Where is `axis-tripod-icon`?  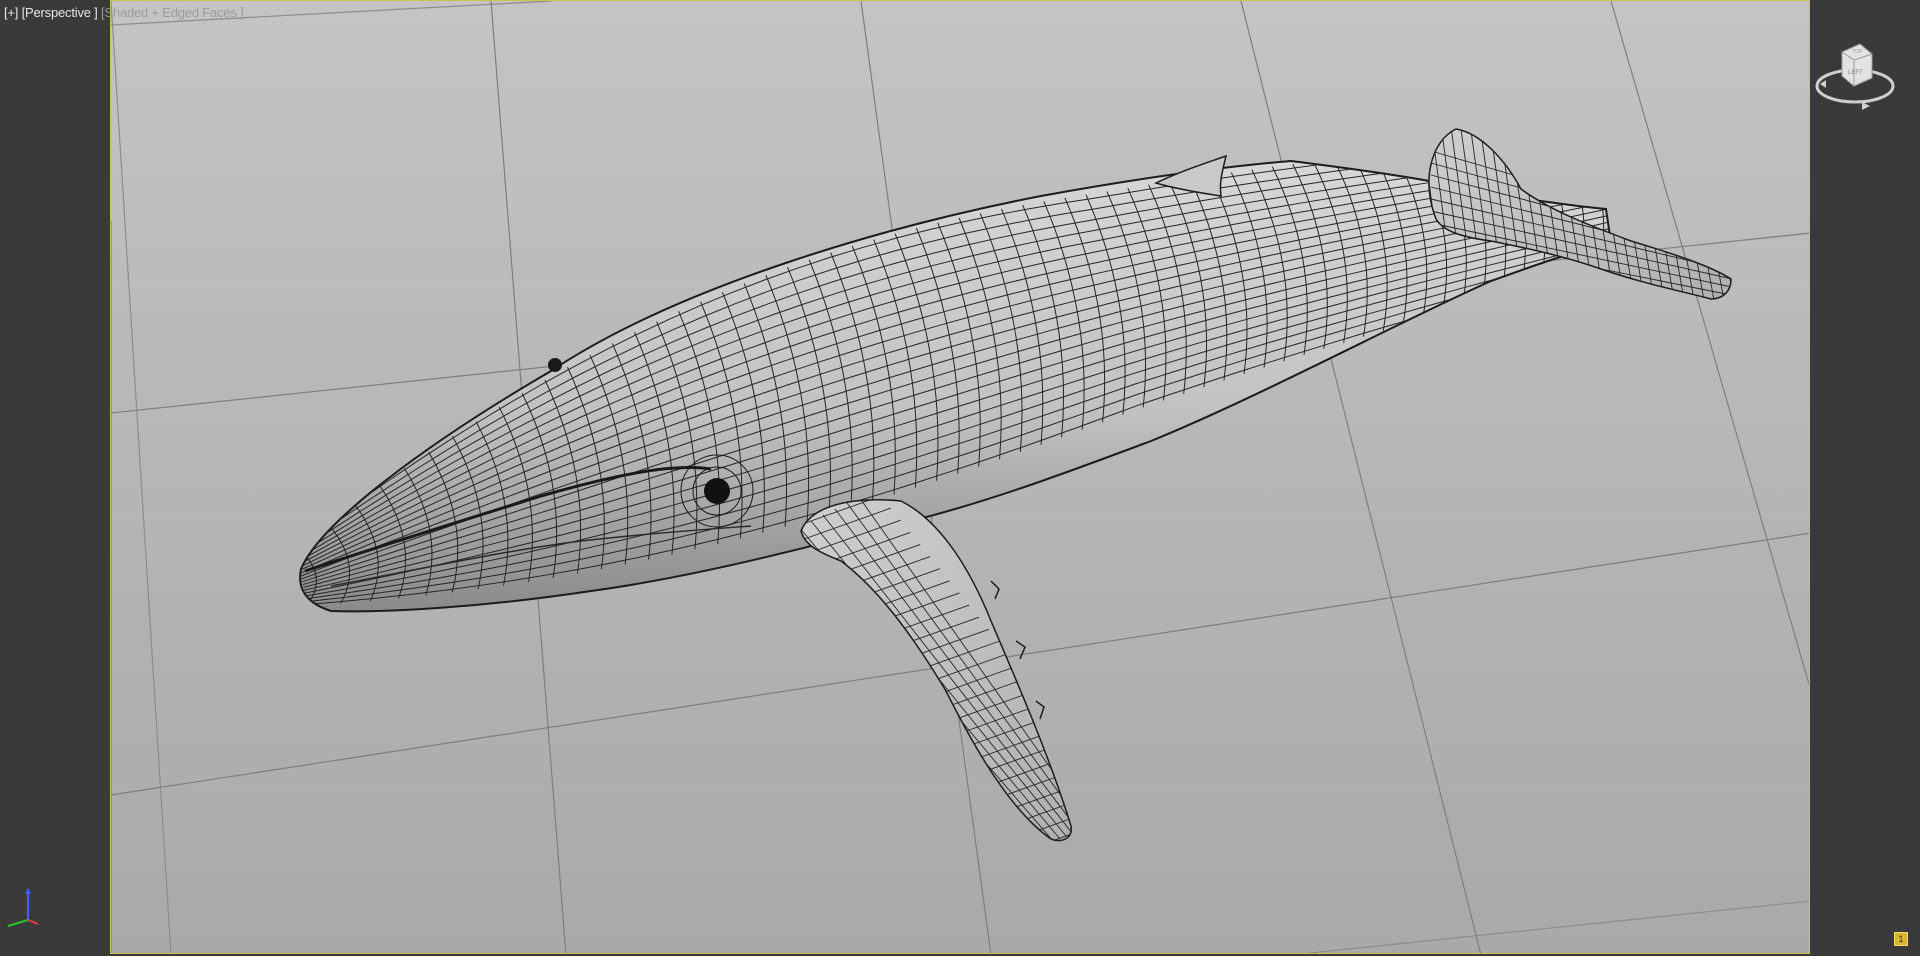 axis-tripod-icon is located at coordinates (23, 907).